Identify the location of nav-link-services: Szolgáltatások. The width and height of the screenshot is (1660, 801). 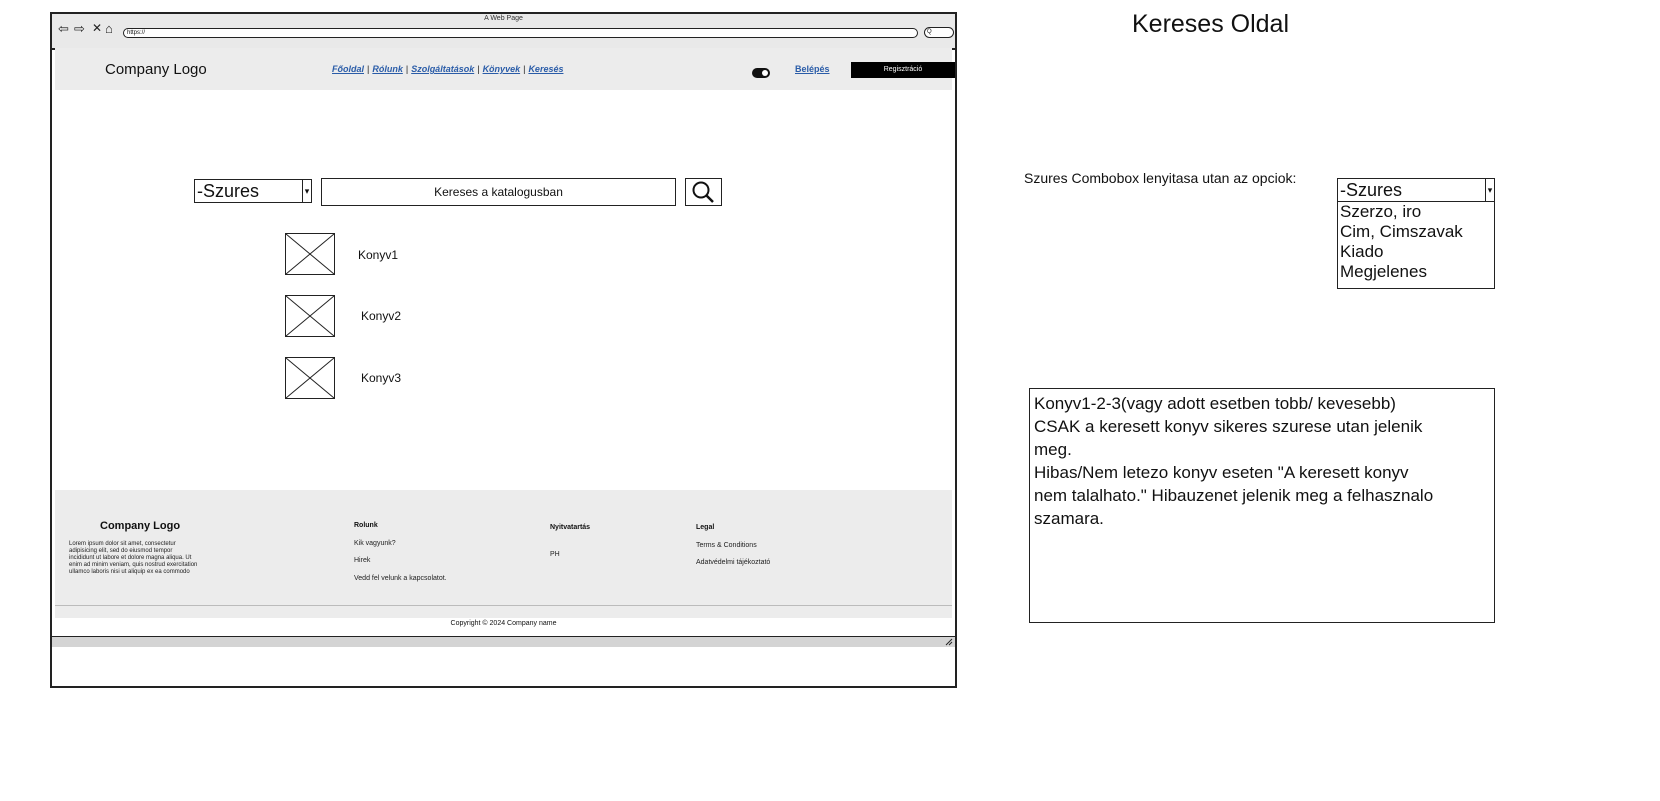
(442, 69).